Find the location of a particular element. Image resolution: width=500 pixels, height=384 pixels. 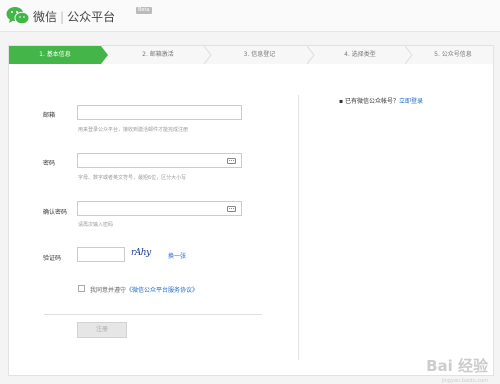

top-bar: 微信 | 公众平台 Beta is located at coordinates (250, 16).